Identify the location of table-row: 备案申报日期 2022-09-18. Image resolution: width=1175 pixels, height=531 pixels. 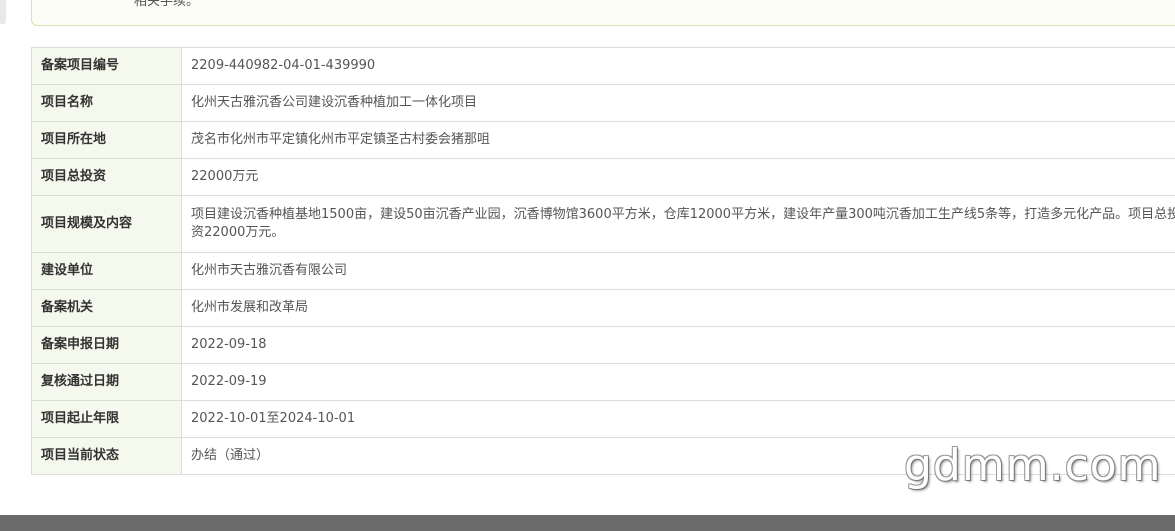
(603, 345).